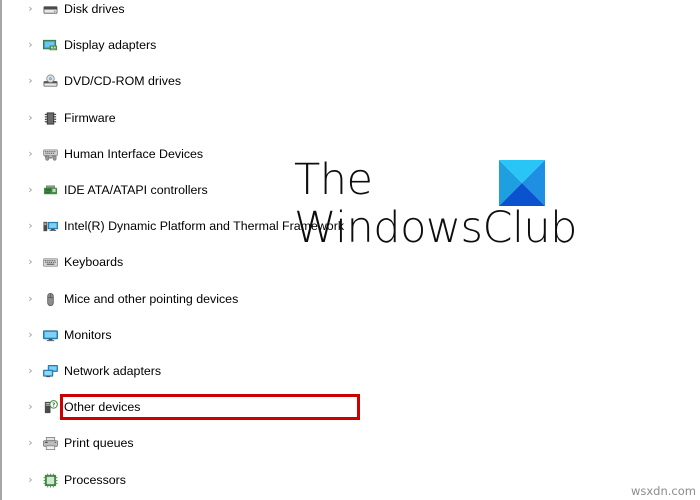 This screenshot has height=500, width=700. What do you see at coordinates (95, 479) in the screenshot?
I see `tree-item-label: Processors` at bounding box center [95, 479].